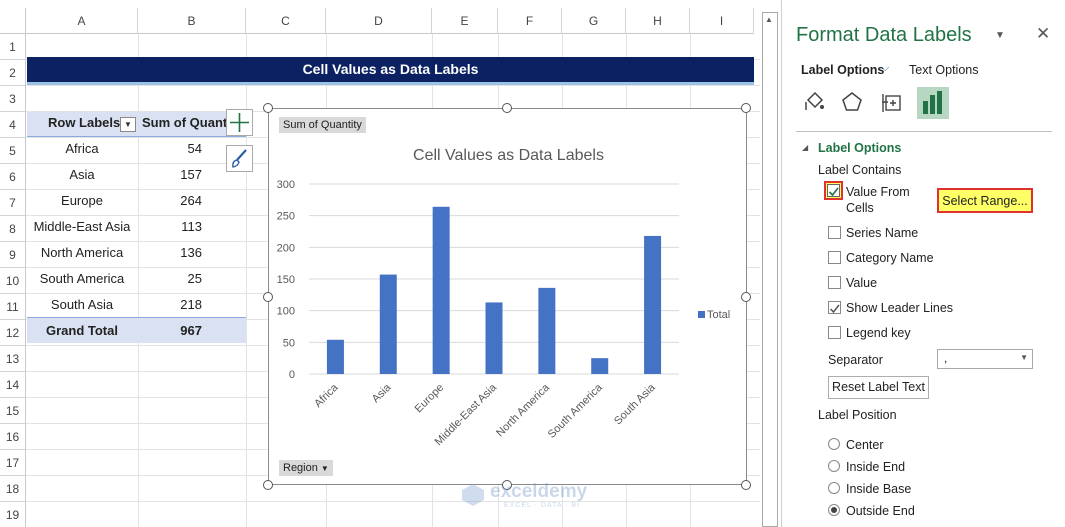  I want to click on chart-elements-button, so click(239, 122).